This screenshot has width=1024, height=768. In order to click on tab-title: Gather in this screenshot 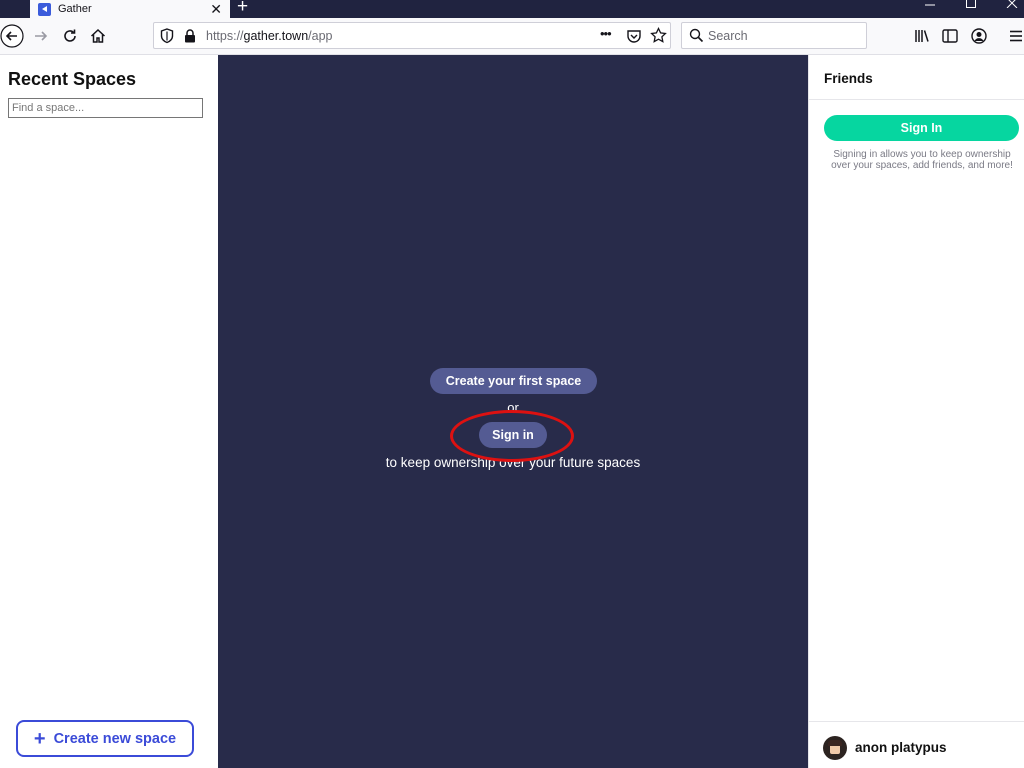, I will do `click(75, 9)`.